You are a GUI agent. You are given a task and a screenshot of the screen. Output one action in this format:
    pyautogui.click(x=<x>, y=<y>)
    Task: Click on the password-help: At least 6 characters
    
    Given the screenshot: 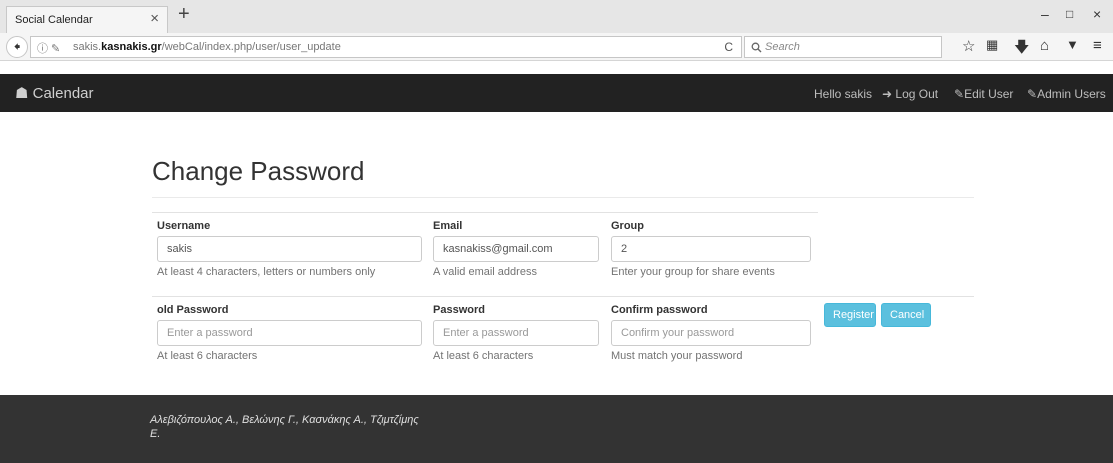 What is the action you would take?
    pyautogui.click(x=483, y=356)
    